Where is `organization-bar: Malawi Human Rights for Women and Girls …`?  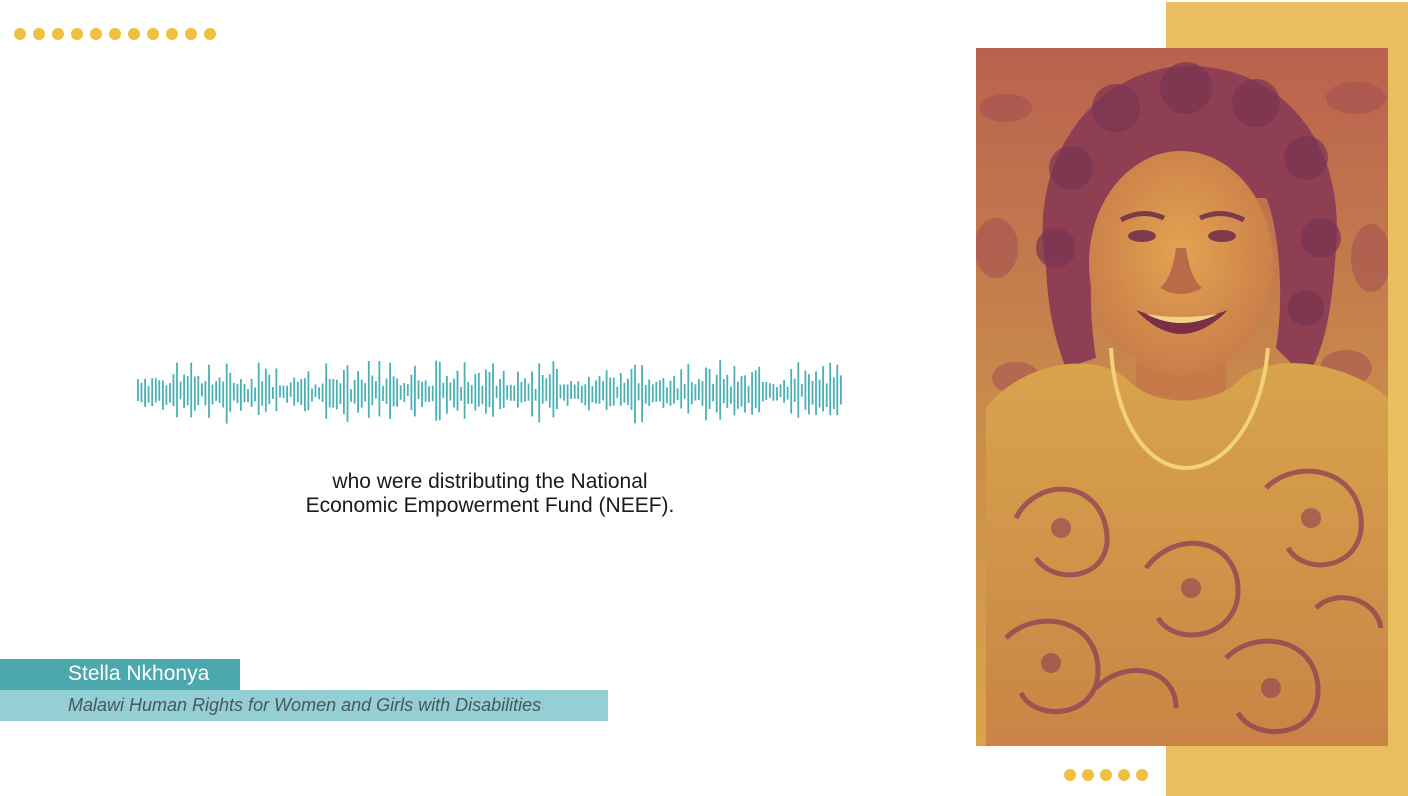
organization-bar: Malawi Human Rights for Women and Girls … is located at coordinates (304, 705).